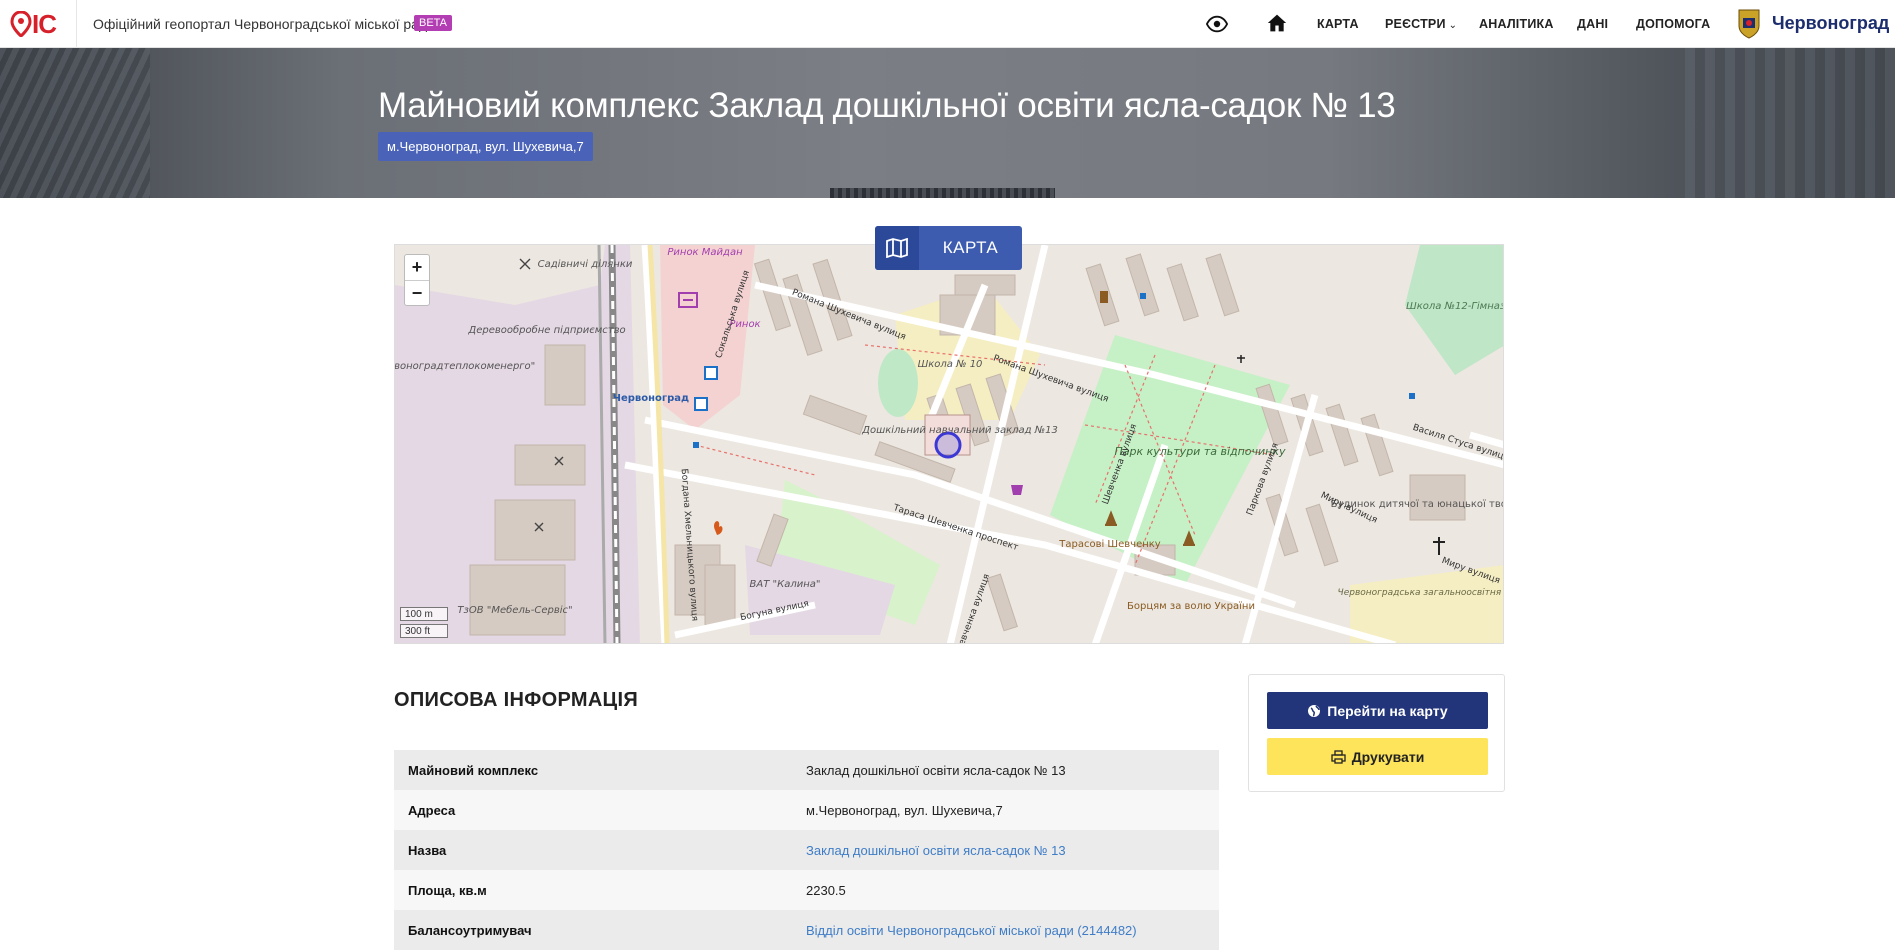  I want to click on print-button: Друкувати, so click(1377, 756).